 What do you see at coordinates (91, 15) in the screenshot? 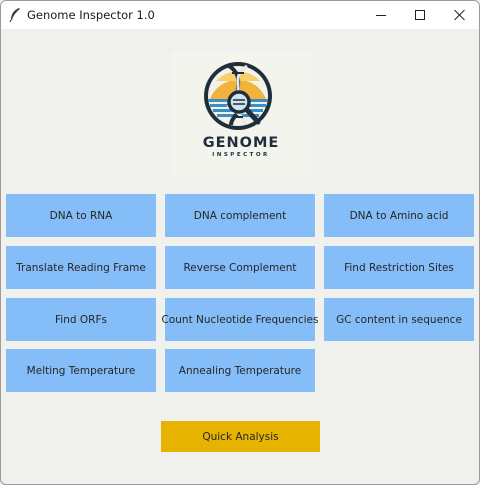
I see `window-title: Genome Inspector 1.0` at bounding box center [91, 15].